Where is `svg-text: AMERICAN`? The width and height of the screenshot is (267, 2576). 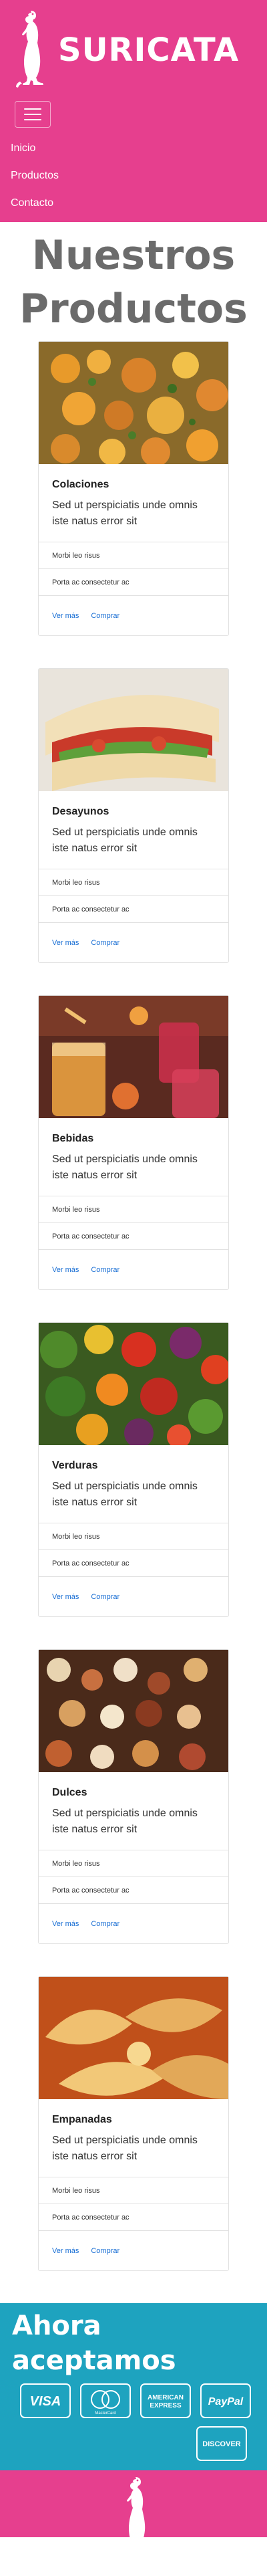 svg-text: AMERICAN is located at coordinates (166, 2397).